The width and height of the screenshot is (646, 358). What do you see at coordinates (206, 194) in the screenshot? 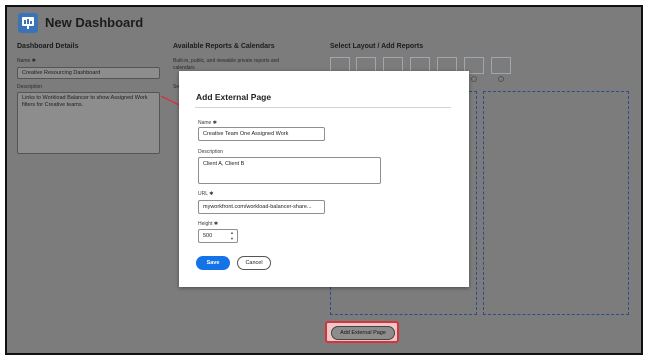
I see `url-label: URL ✱` at bounding box center [206, 194].